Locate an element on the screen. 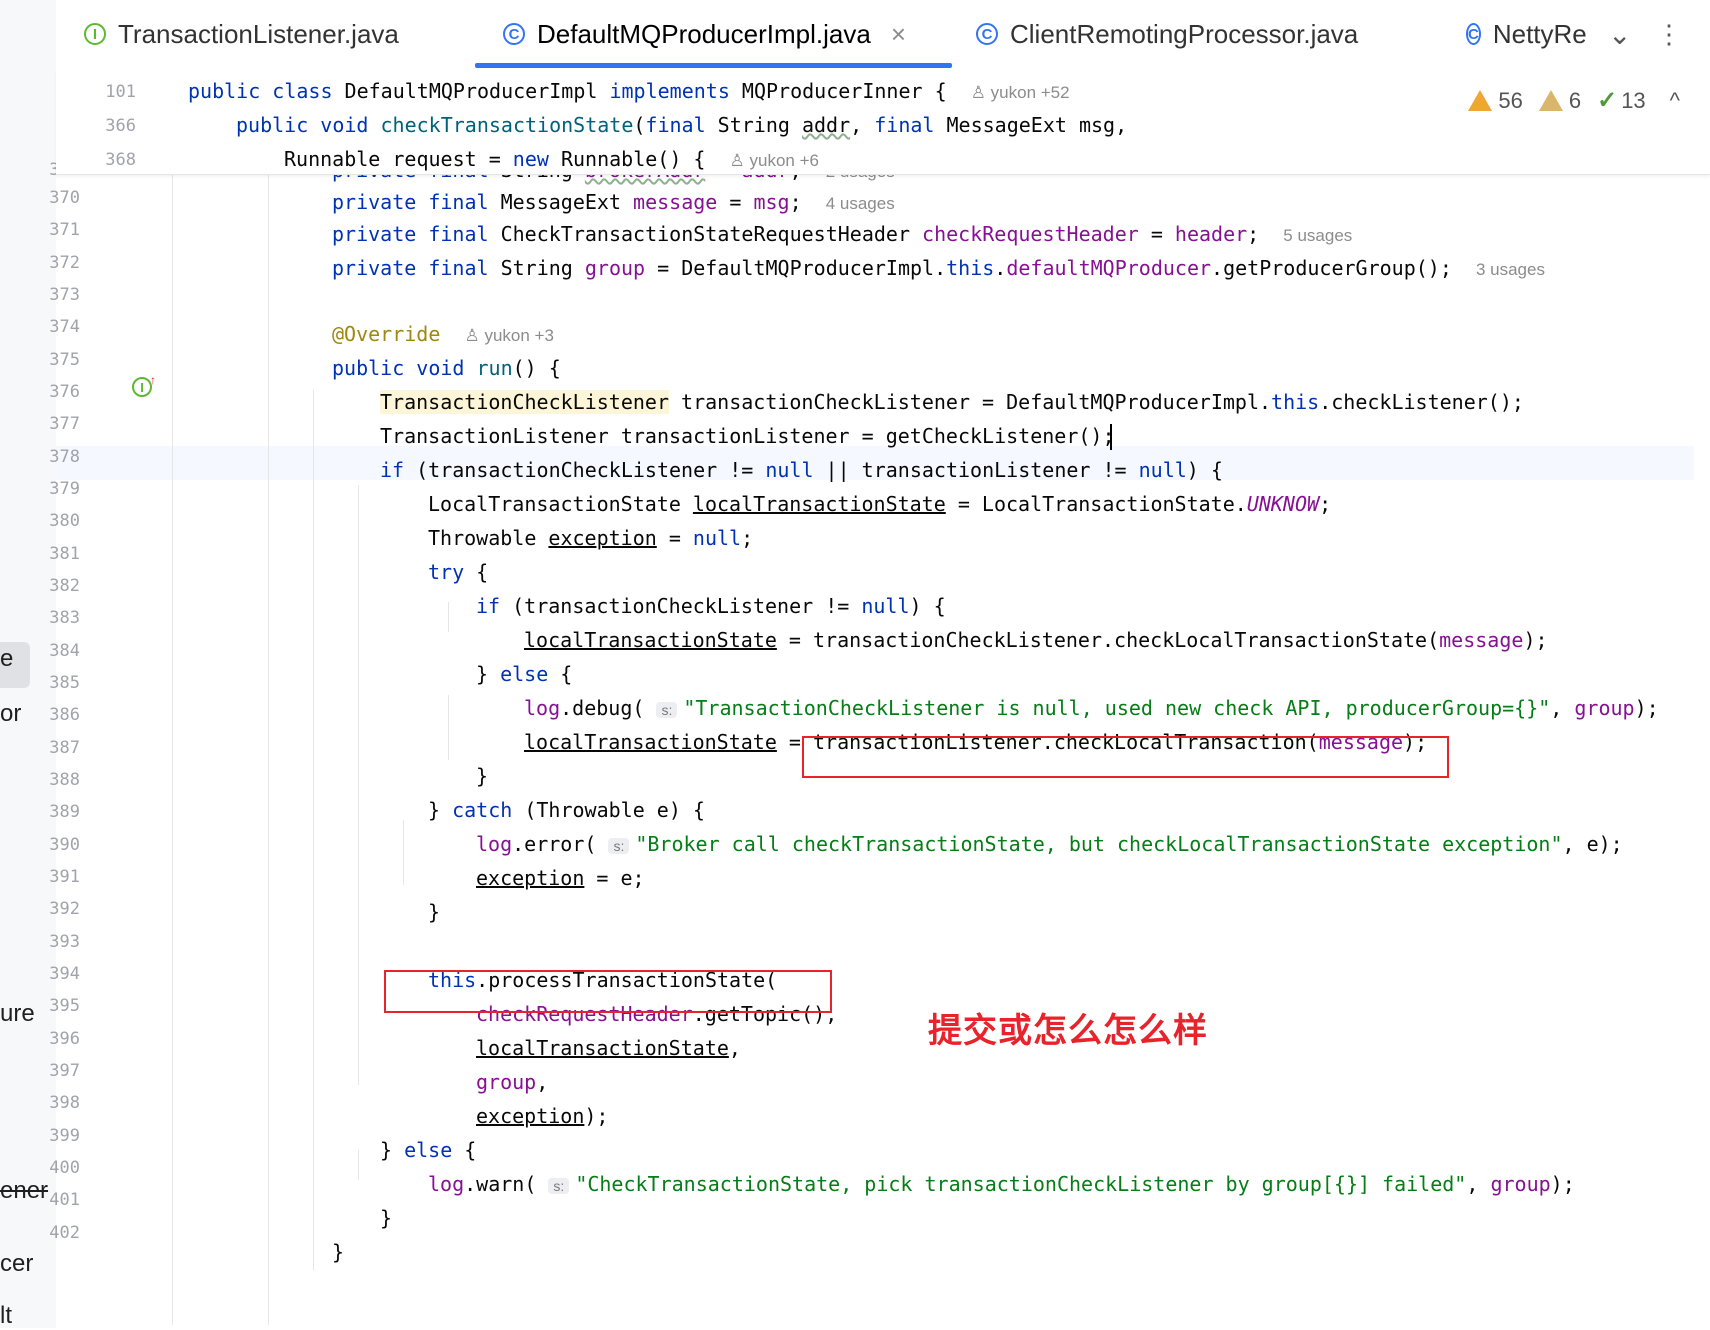 This screenshot has height=1330, width=1710. code-line-397: exception); is located at coordinates (542, 1116).